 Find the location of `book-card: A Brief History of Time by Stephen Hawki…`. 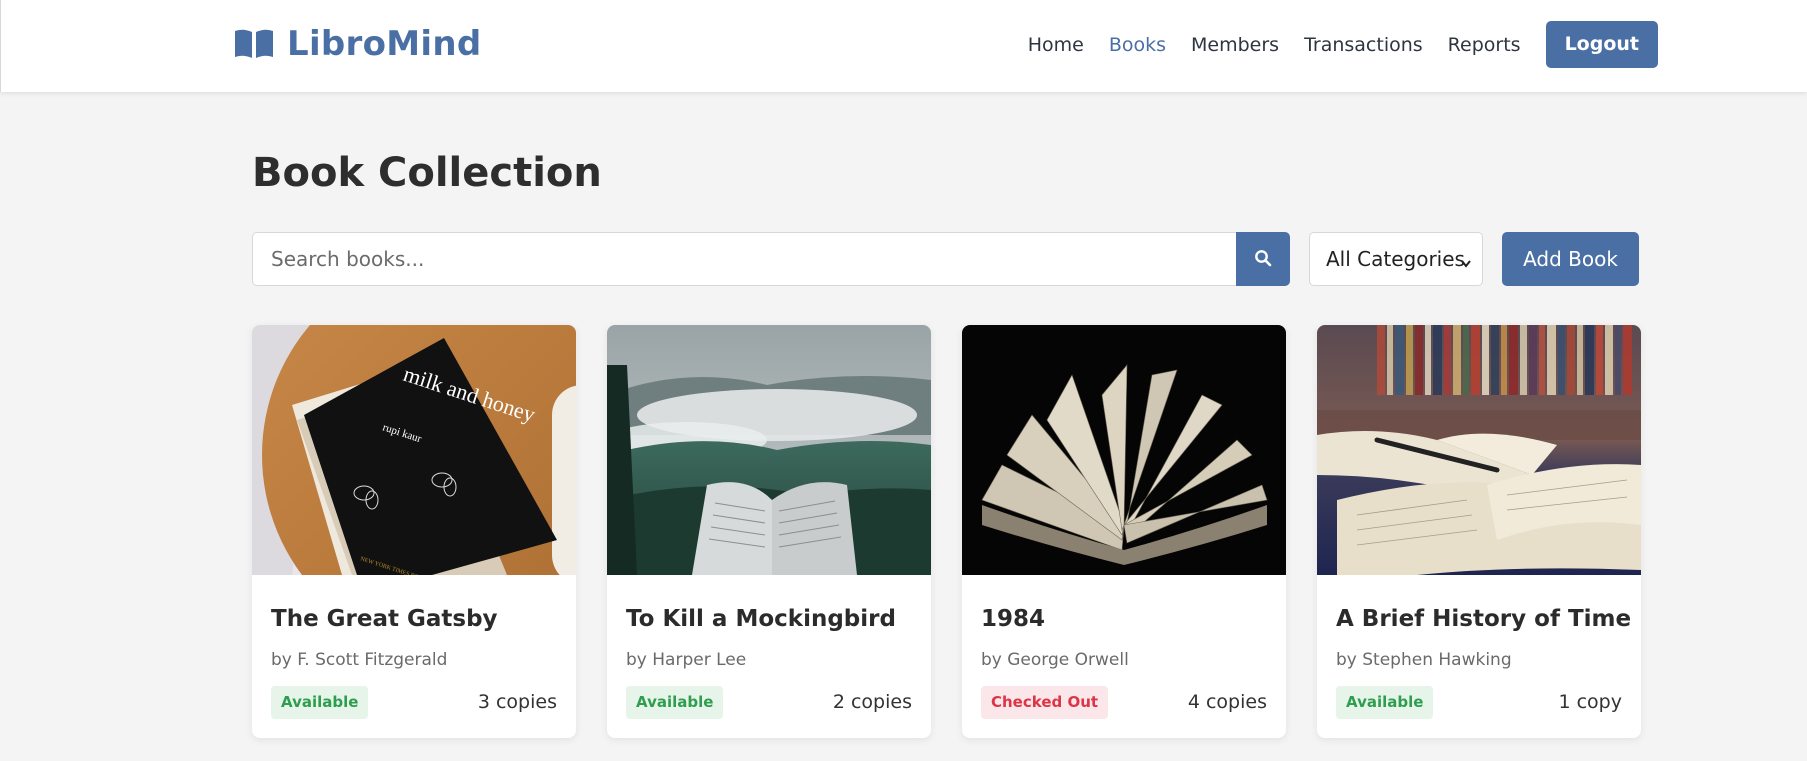

book-card: A Brief History of Time by Stephen Hawki… is located at coordinates (1479, 531).